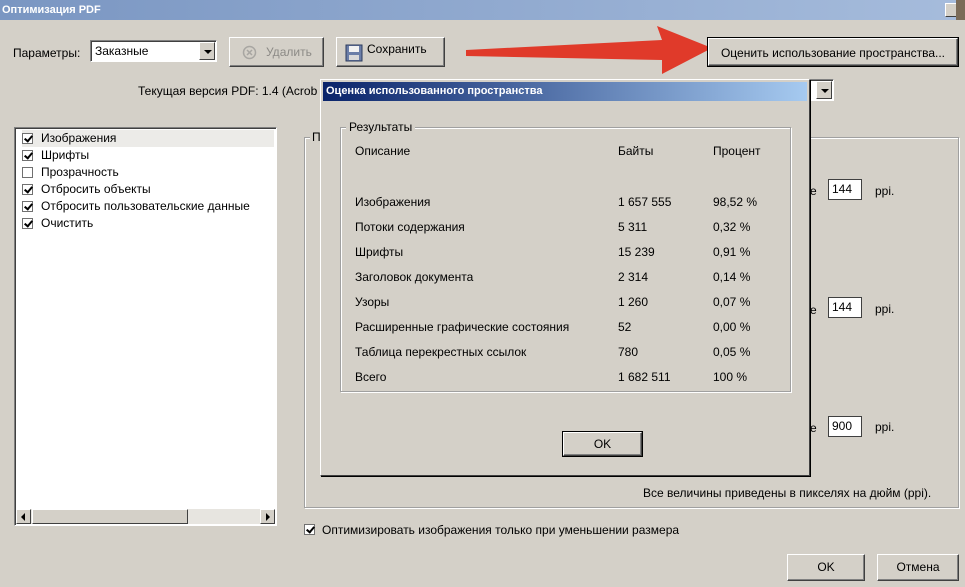 This screenshot has height=587, width=965. What do you see at coordinates (379, 252) in the screenshot?
I see `row-description: Шрифты` at bounding box center [379, 252].